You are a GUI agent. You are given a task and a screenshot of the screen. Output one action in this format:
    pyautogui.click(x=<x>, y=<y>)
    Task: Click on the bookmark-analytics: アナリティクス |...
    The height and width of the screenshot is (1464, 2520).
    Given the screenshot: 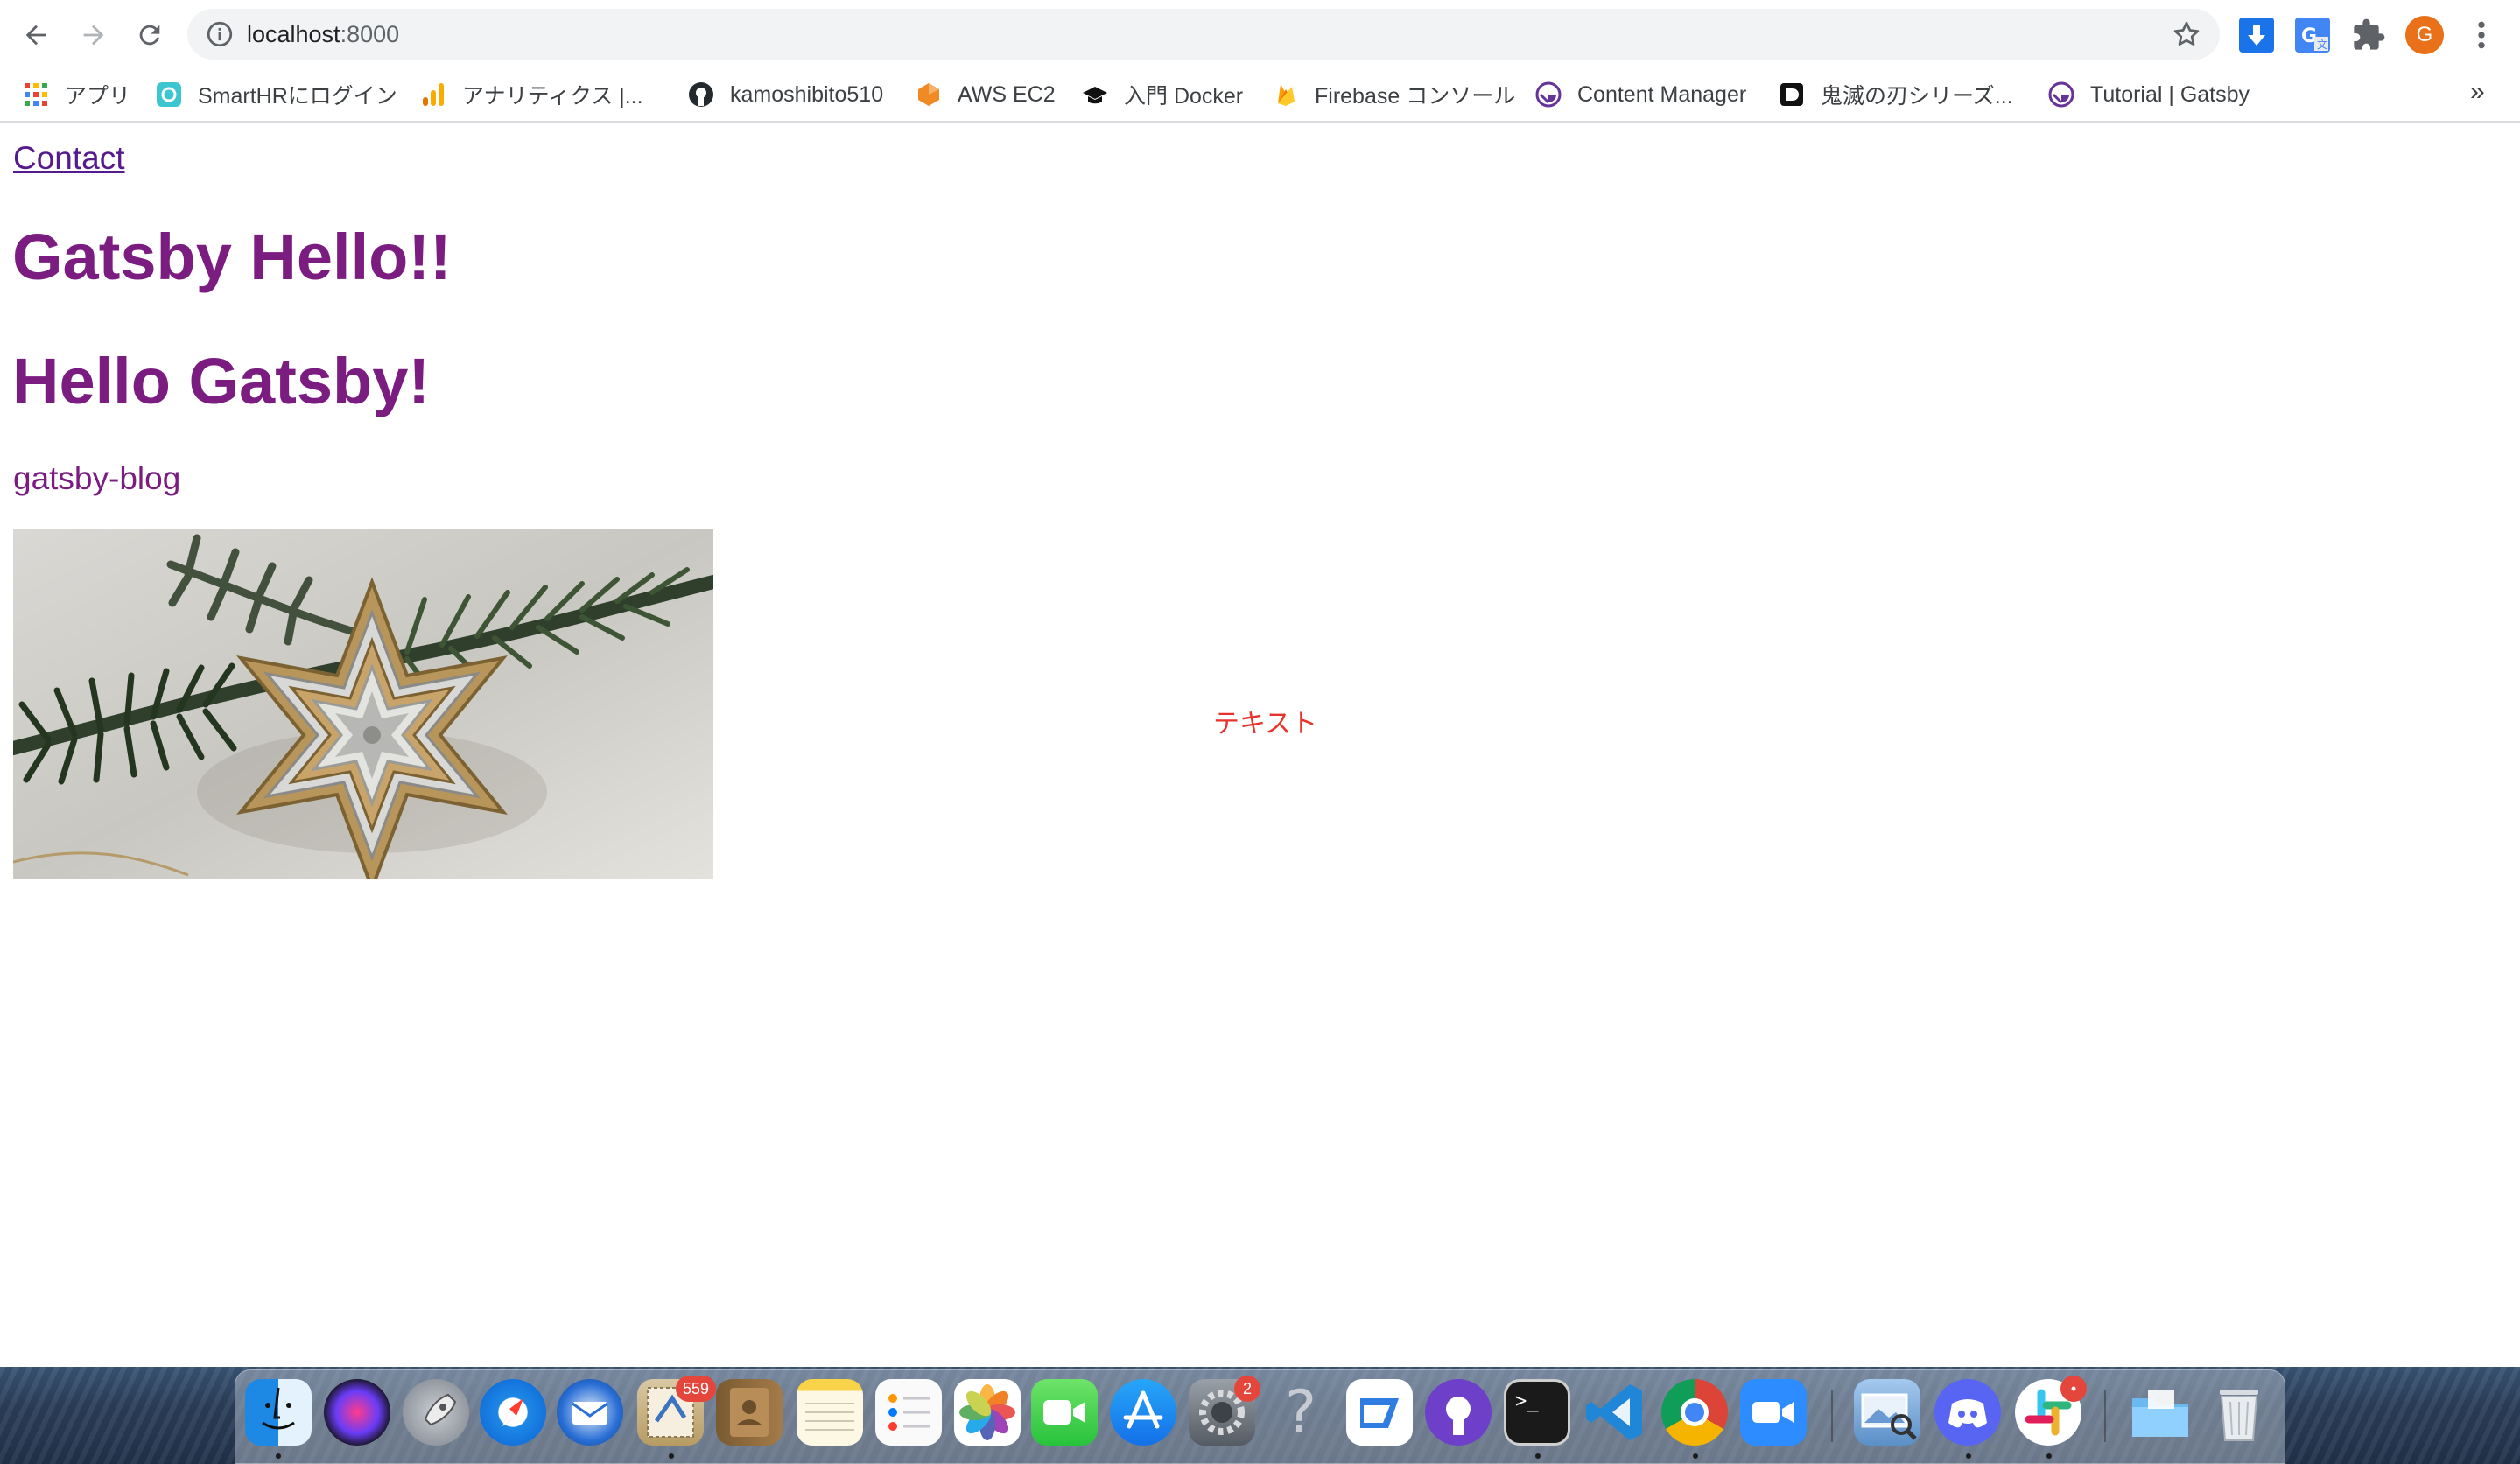 What is the action you would take?
    pyautogui.click(x=531, y=95)
    